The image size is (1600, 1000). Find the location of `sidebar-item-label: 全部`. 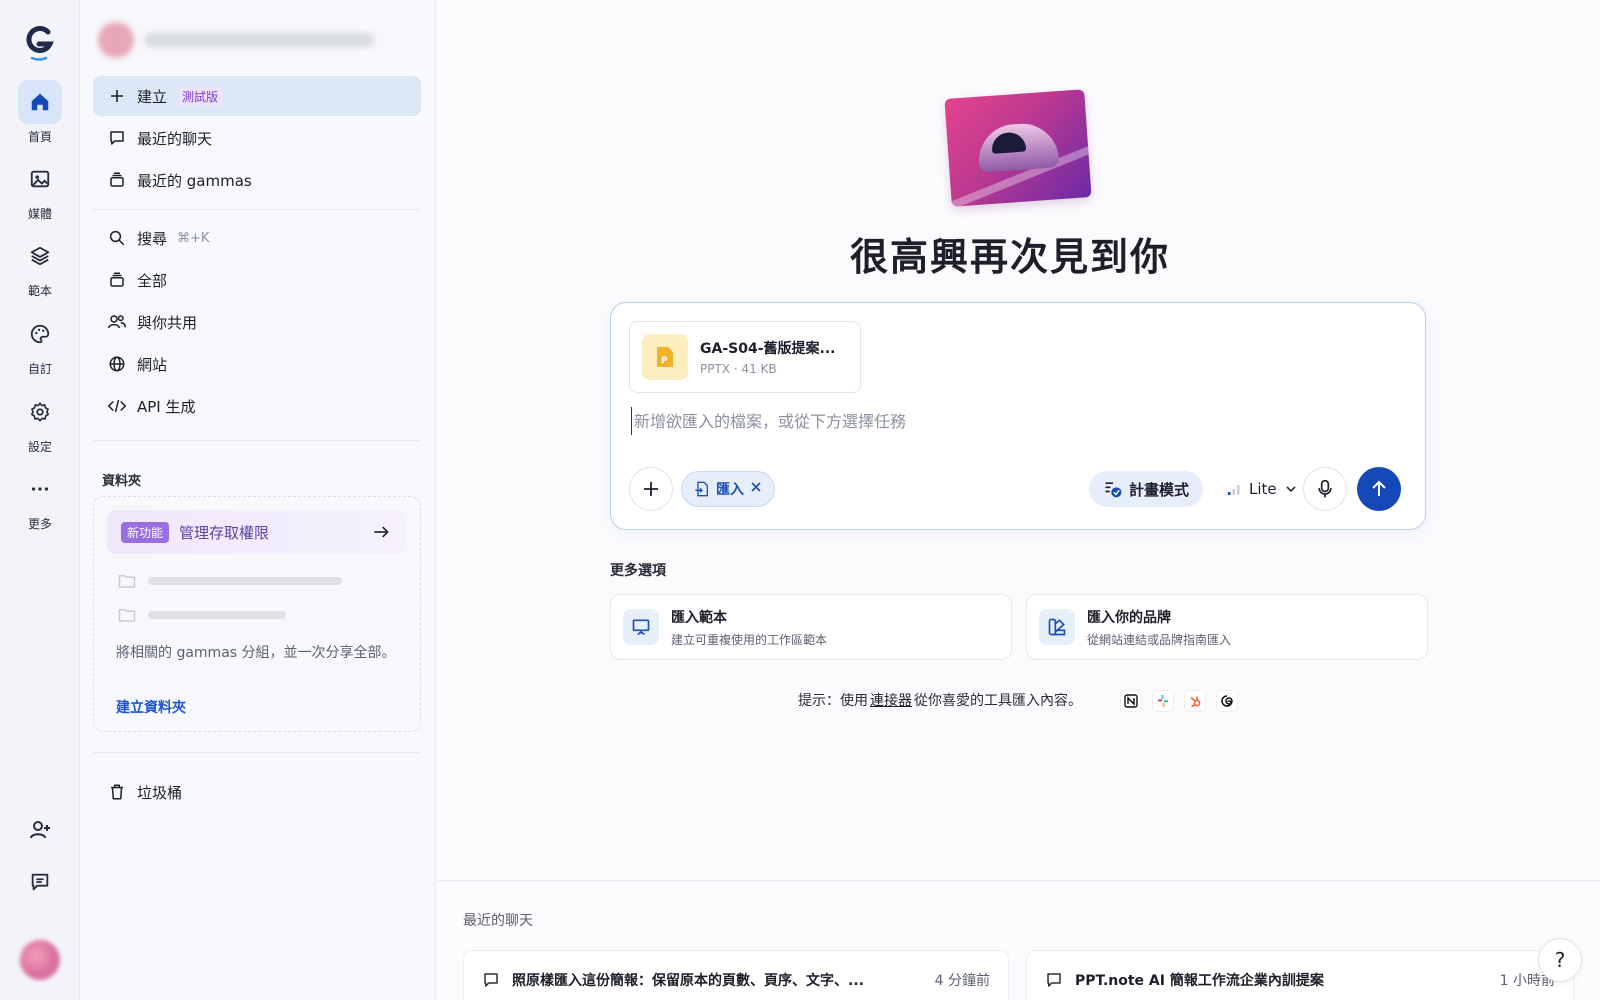

sidebar-item-label: 全部 is located at coordinates (152, 280).